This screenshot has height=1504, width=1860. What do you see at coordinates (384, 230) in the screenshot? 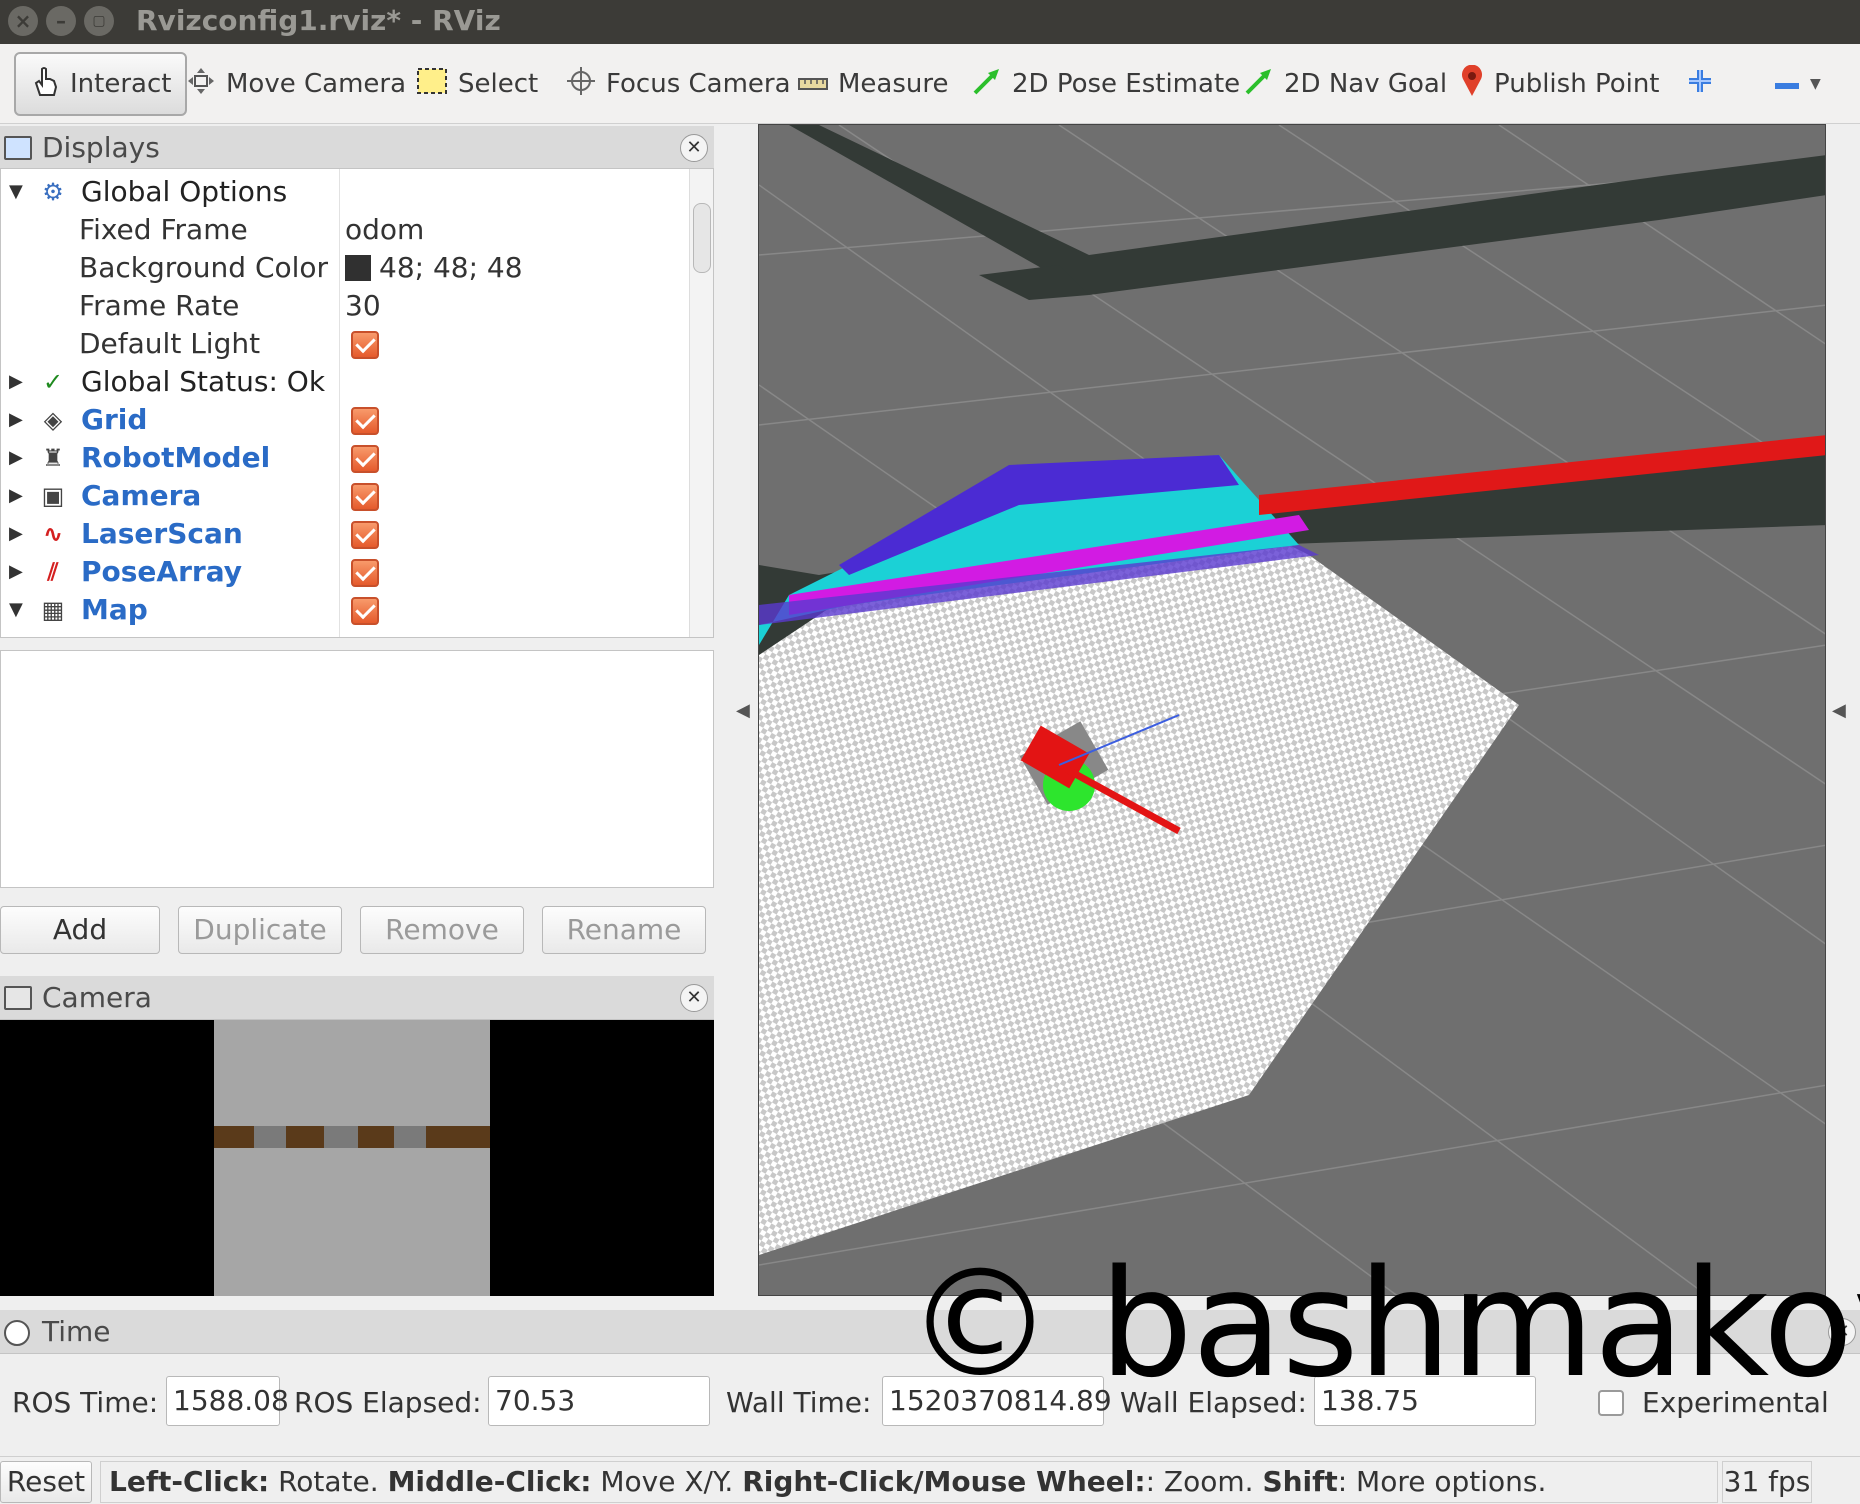
I see `fixed-frame-value: odom` at bounding box center [384, 230].